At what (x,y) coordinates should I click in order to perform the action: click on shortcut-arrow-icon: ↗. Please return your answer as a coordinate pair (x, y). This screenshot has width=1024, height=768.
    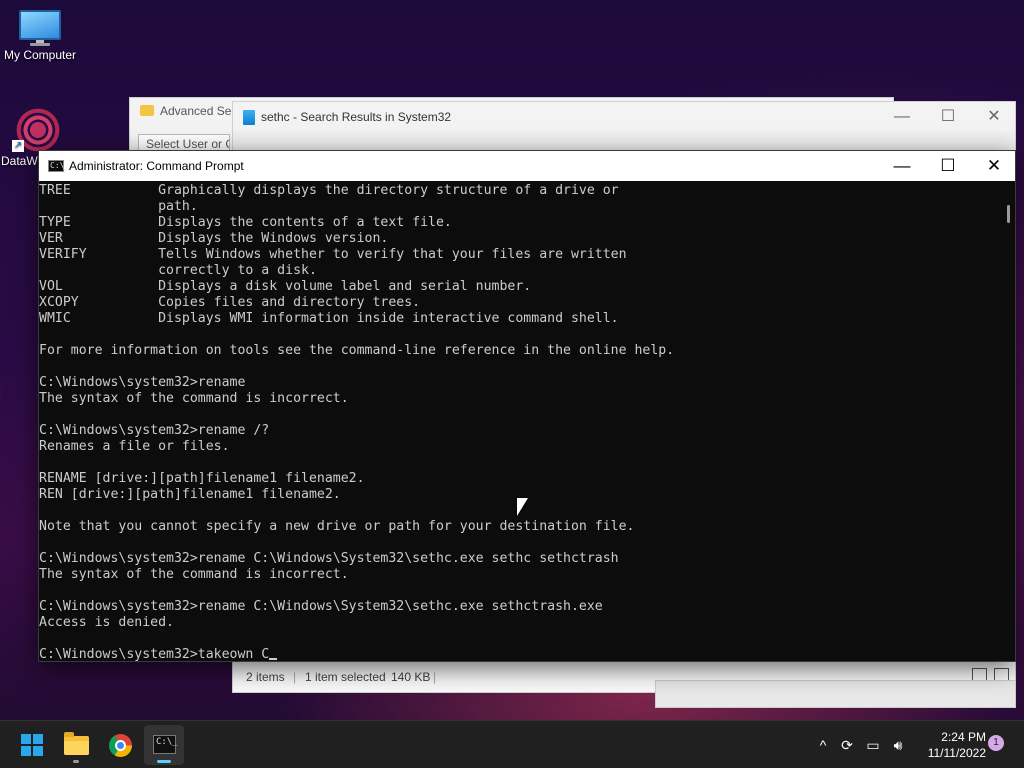
    Looking at the image, I should click on (18, 146).